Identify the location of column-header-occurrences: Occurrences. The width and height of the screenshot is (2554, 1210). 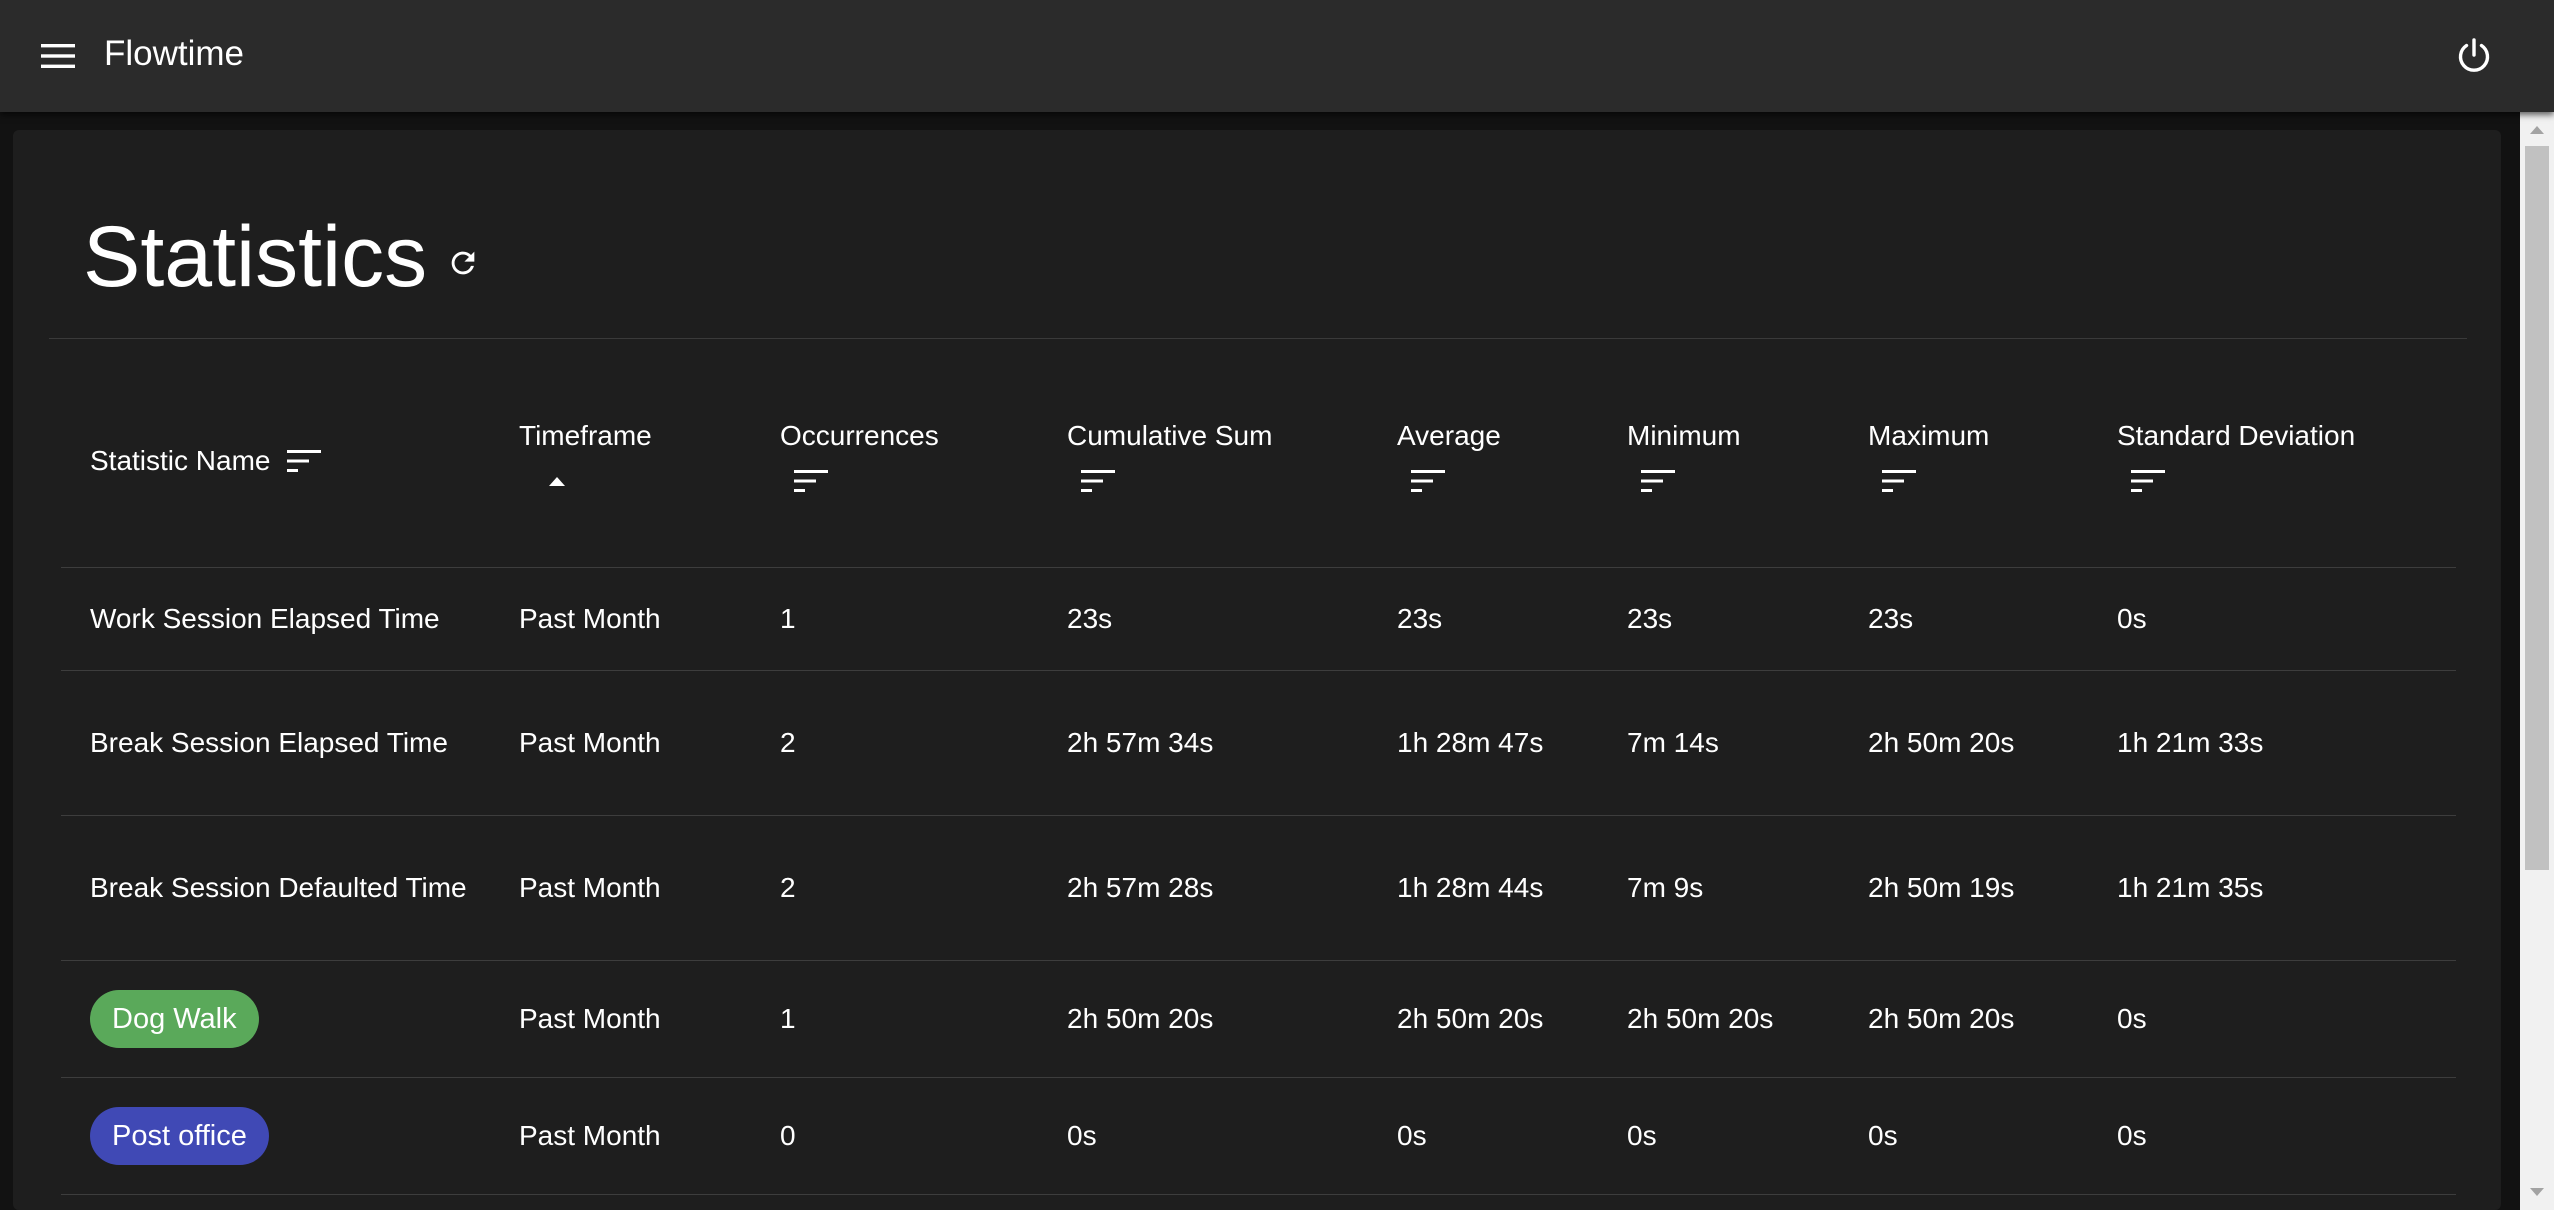
(894, 461).